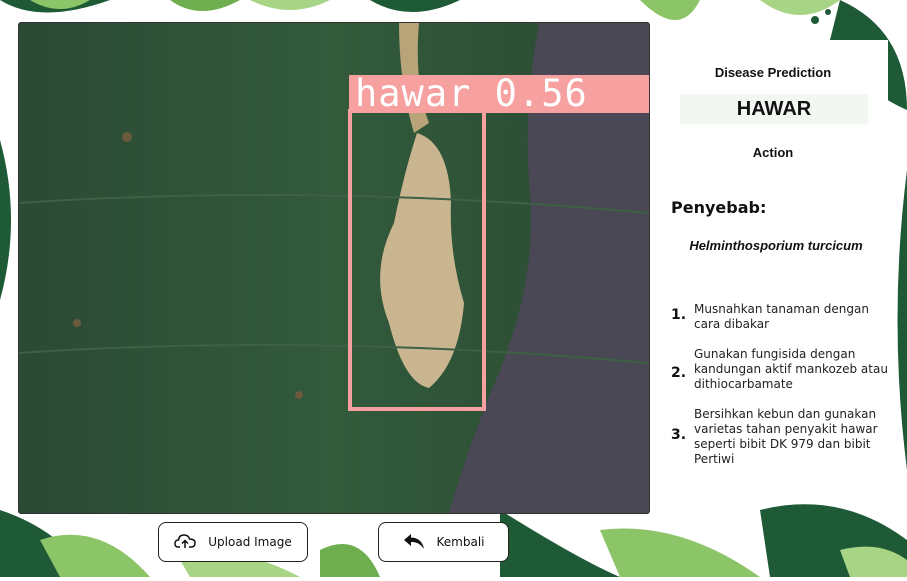 This screenshot has height=581, width=907. Describe the element at coordinates (250, 542) in the screenshot. I see `upload-button-label: Upload Image` at that location.